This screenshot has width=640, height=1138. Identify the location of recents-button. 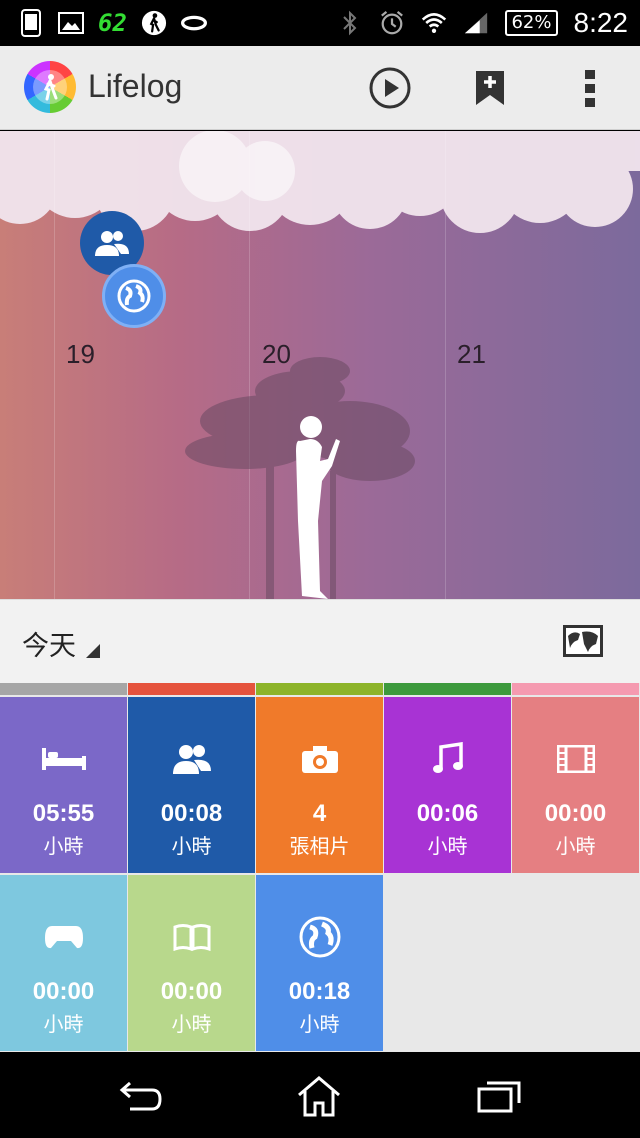
(499, 1096).